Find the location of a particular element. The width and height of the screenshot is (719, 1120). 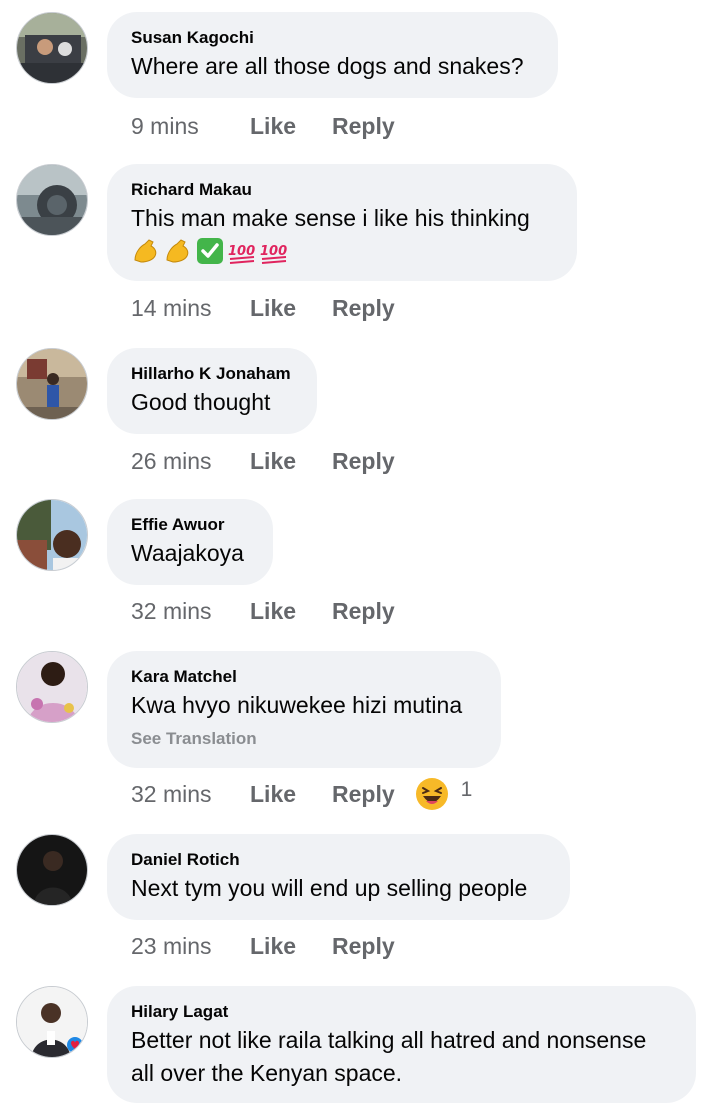

comment-author: Susan Kagochi is located at coordinates (332, 38).